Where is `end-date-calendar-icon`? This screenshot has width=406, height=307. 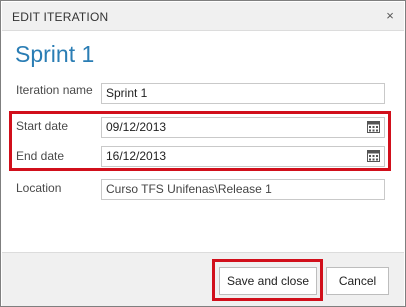
end-date-calendar-icon is located at coordinates (373, 156).